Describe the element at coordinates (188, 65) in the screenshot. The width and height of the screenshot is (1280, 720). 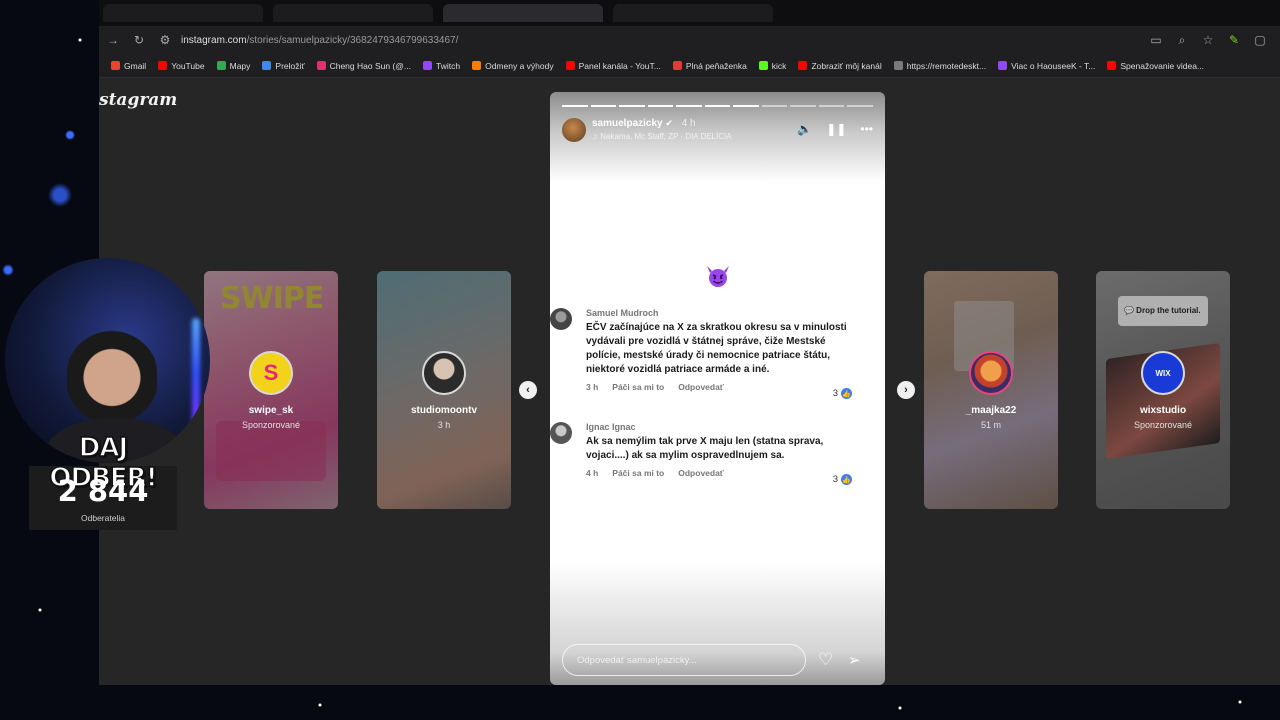
I see `bookmark-label: YouTube` at that location.